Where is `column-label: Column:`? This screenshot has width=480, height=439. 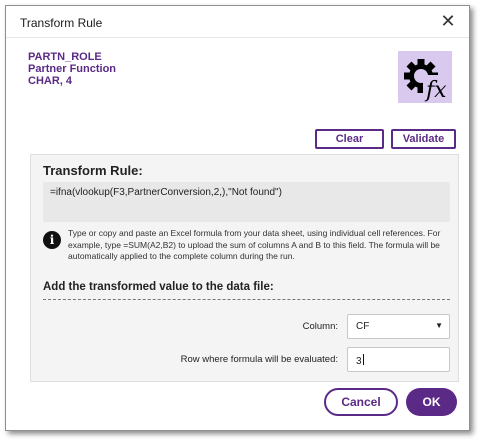
column-label: Column: is located at coordinates (320, 326).